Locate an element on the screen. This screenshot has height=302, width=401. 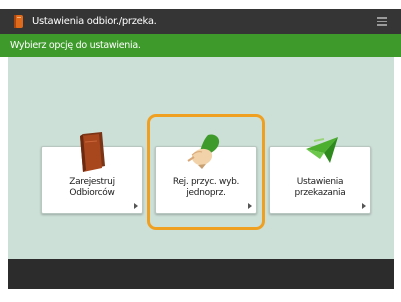
title-bar: Ustawienia odbior./przeka. is located at coordinates (200, 21).